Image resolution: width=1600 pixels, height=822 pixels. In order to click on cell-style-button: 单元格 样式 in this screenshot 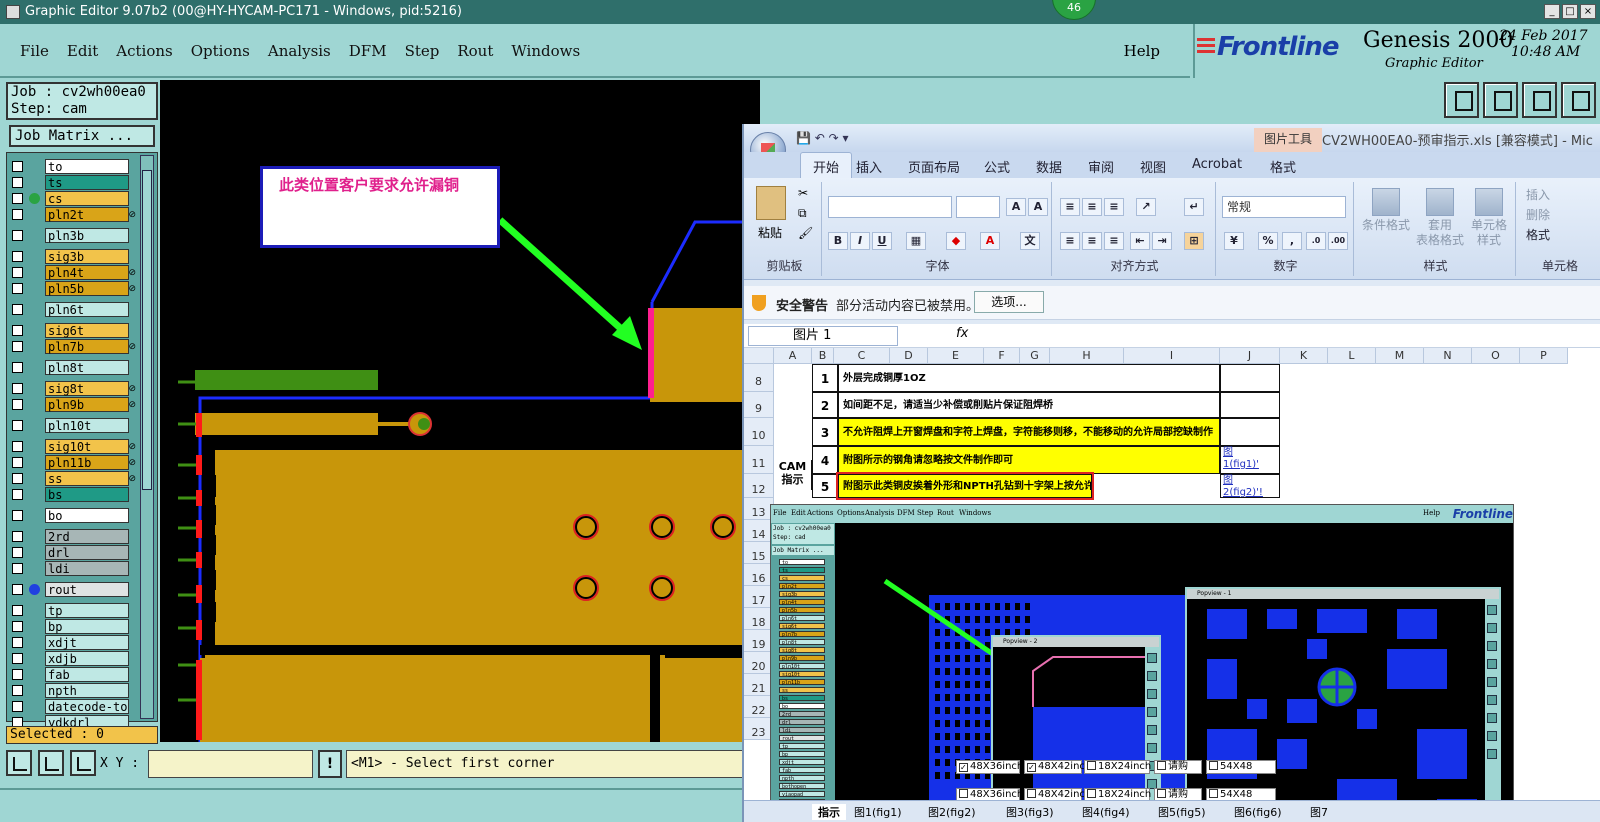, I will do `click(1489, 218)`.